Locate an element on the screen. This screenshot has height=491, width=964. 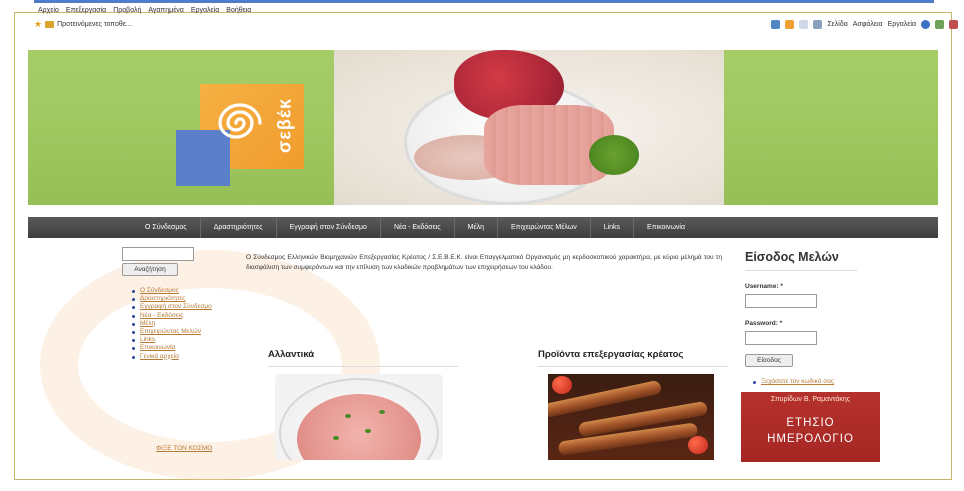
forgot-password-link: Ξεχάσατε τον κωδικό σας is located at coordinates (793, 381).